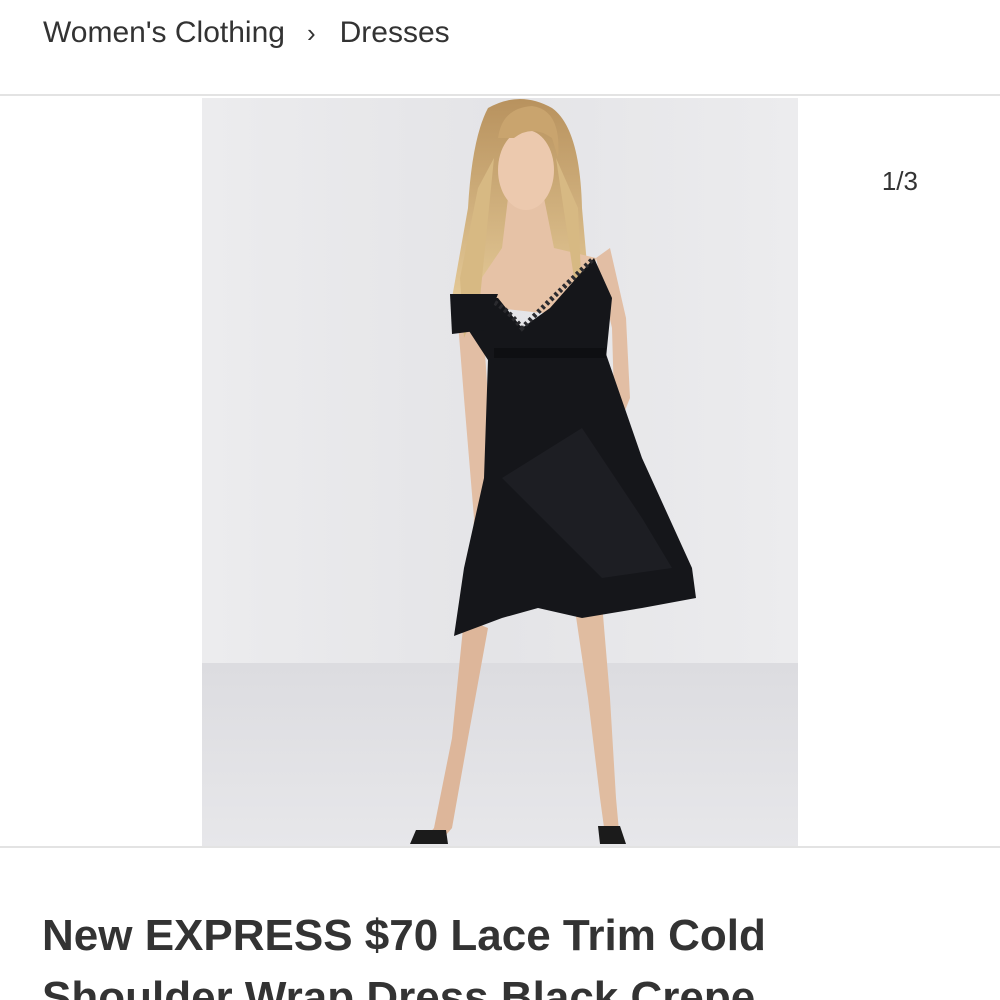  What do you see at coordinates (395, 33) in the screenshot?
I see `breadcrumb-item-dresses: Dresses` at bounding box center [395, 33].